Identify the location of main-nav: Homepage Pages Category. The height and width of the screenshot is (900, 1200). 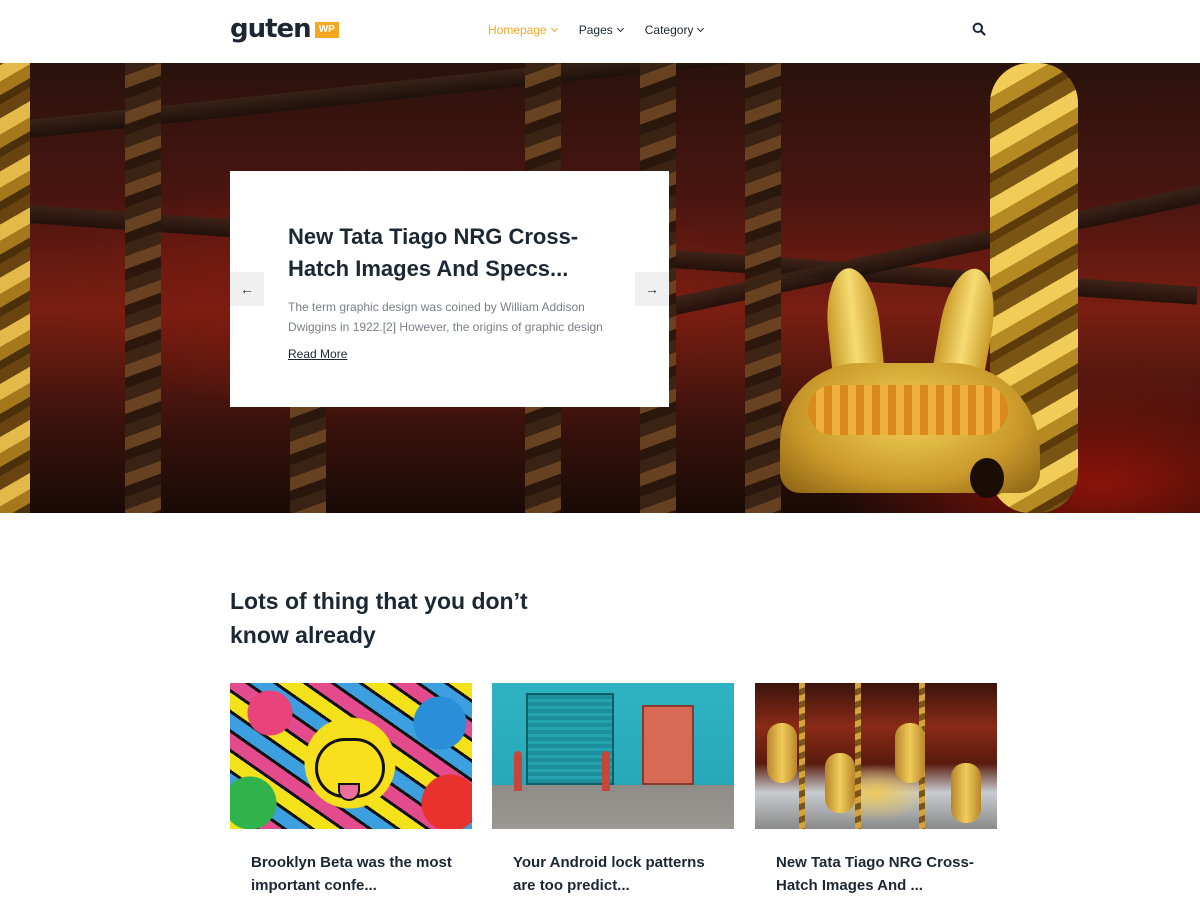
(596, 30).